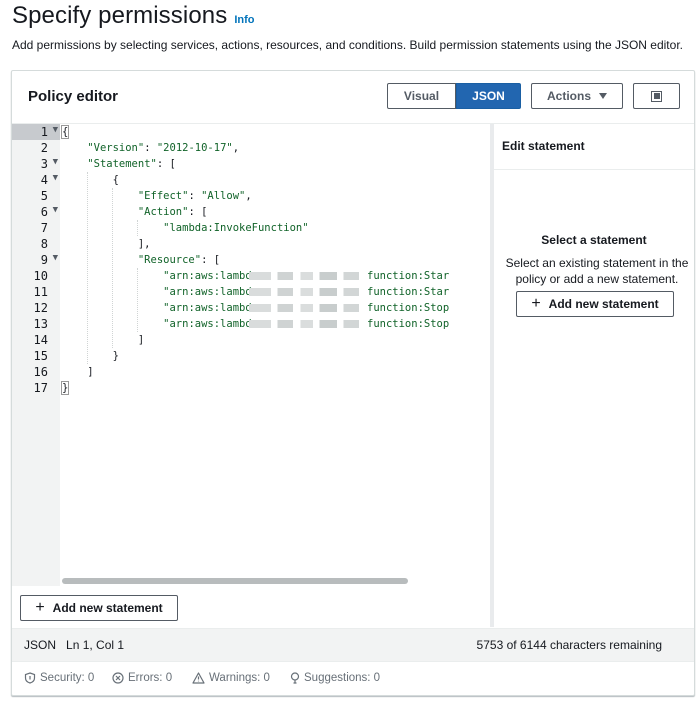 This screenshot has width=700, height=703. Describe the element at coordinates (295, 678) in the screenshot. I see `lightbulb-icon` at that location.